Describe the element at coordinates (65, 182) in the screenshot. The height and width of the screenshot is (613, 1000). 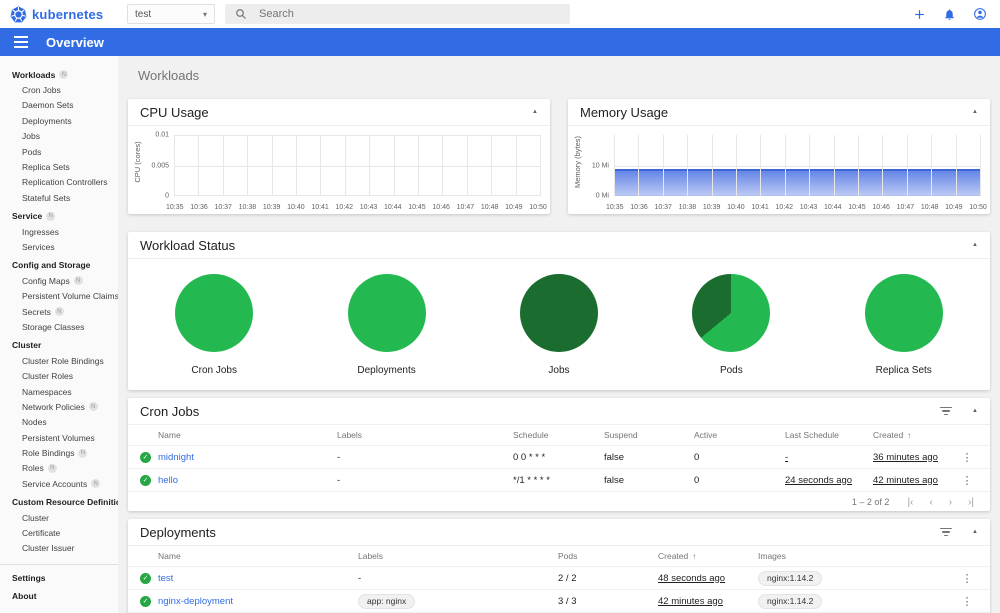
I see `sidebar-item-label: Replication Controllers` at that location.